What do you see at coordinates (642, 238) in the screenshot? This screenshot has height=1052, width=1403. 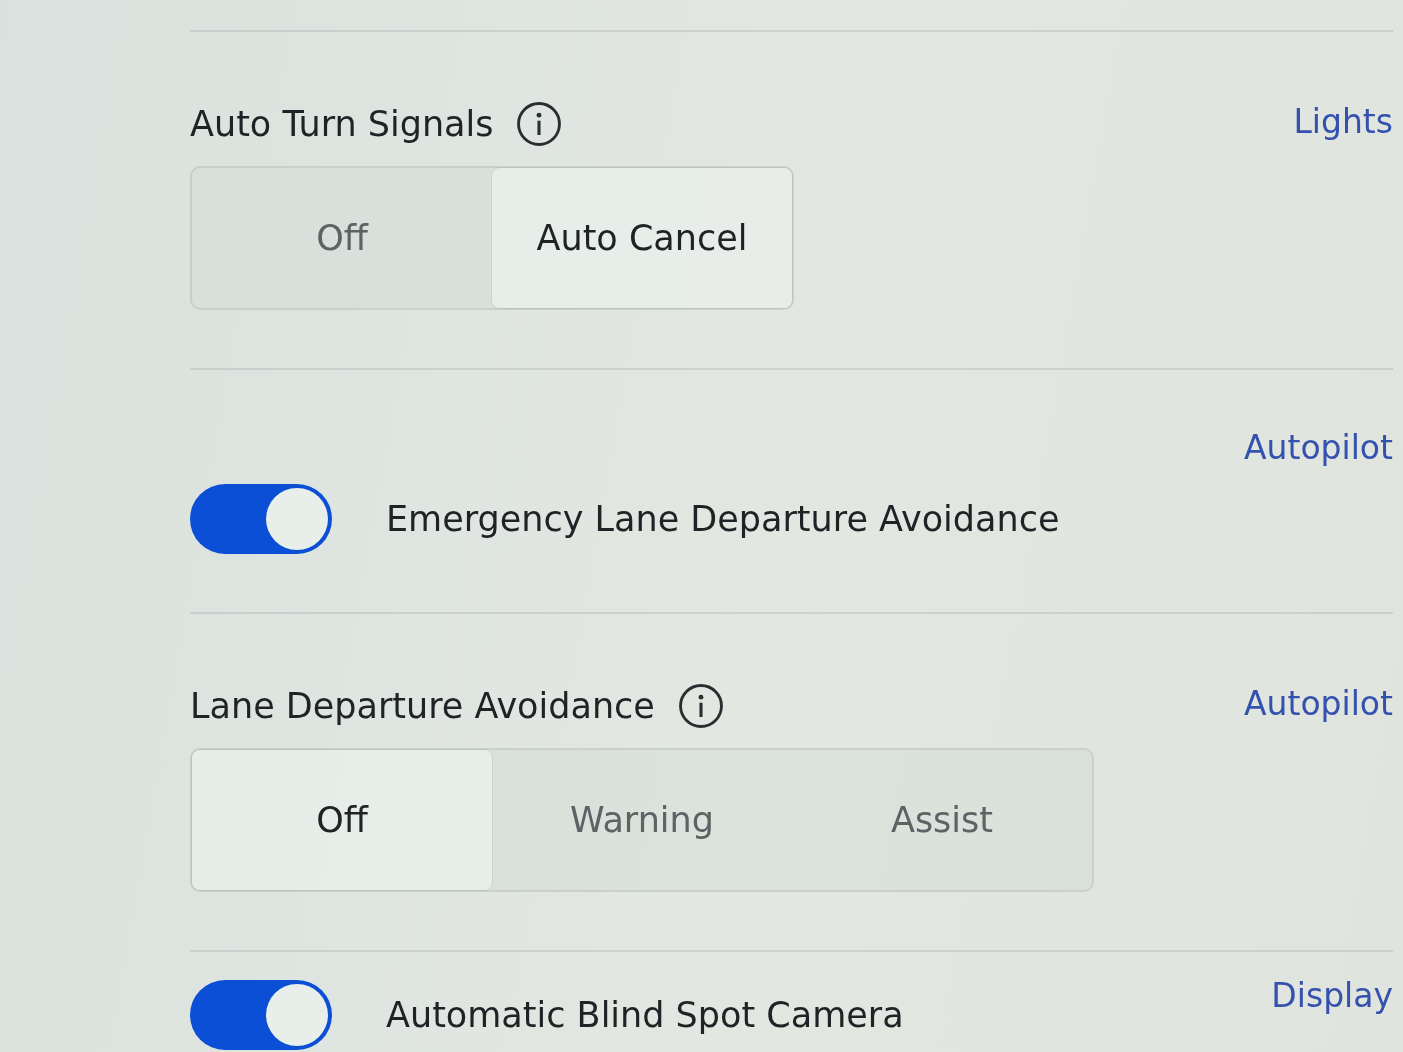 I see `segment-option: Auto Cancel` at bounding box center [642, 238].